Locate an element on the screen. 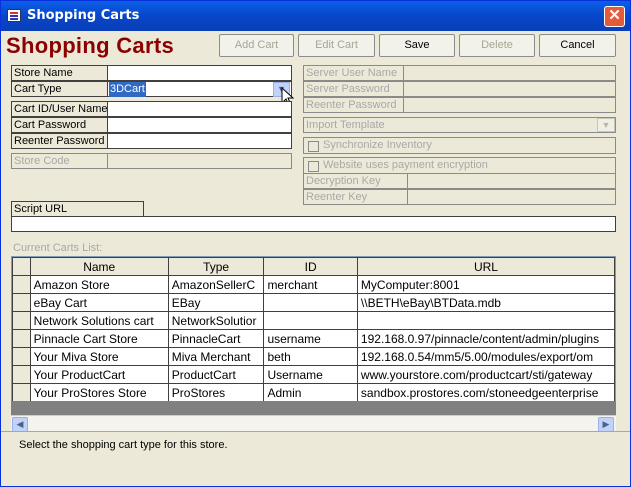 The width and height of the screenshot is (631, 487). cell-type: ProStores is located at coordinates (216, 392).